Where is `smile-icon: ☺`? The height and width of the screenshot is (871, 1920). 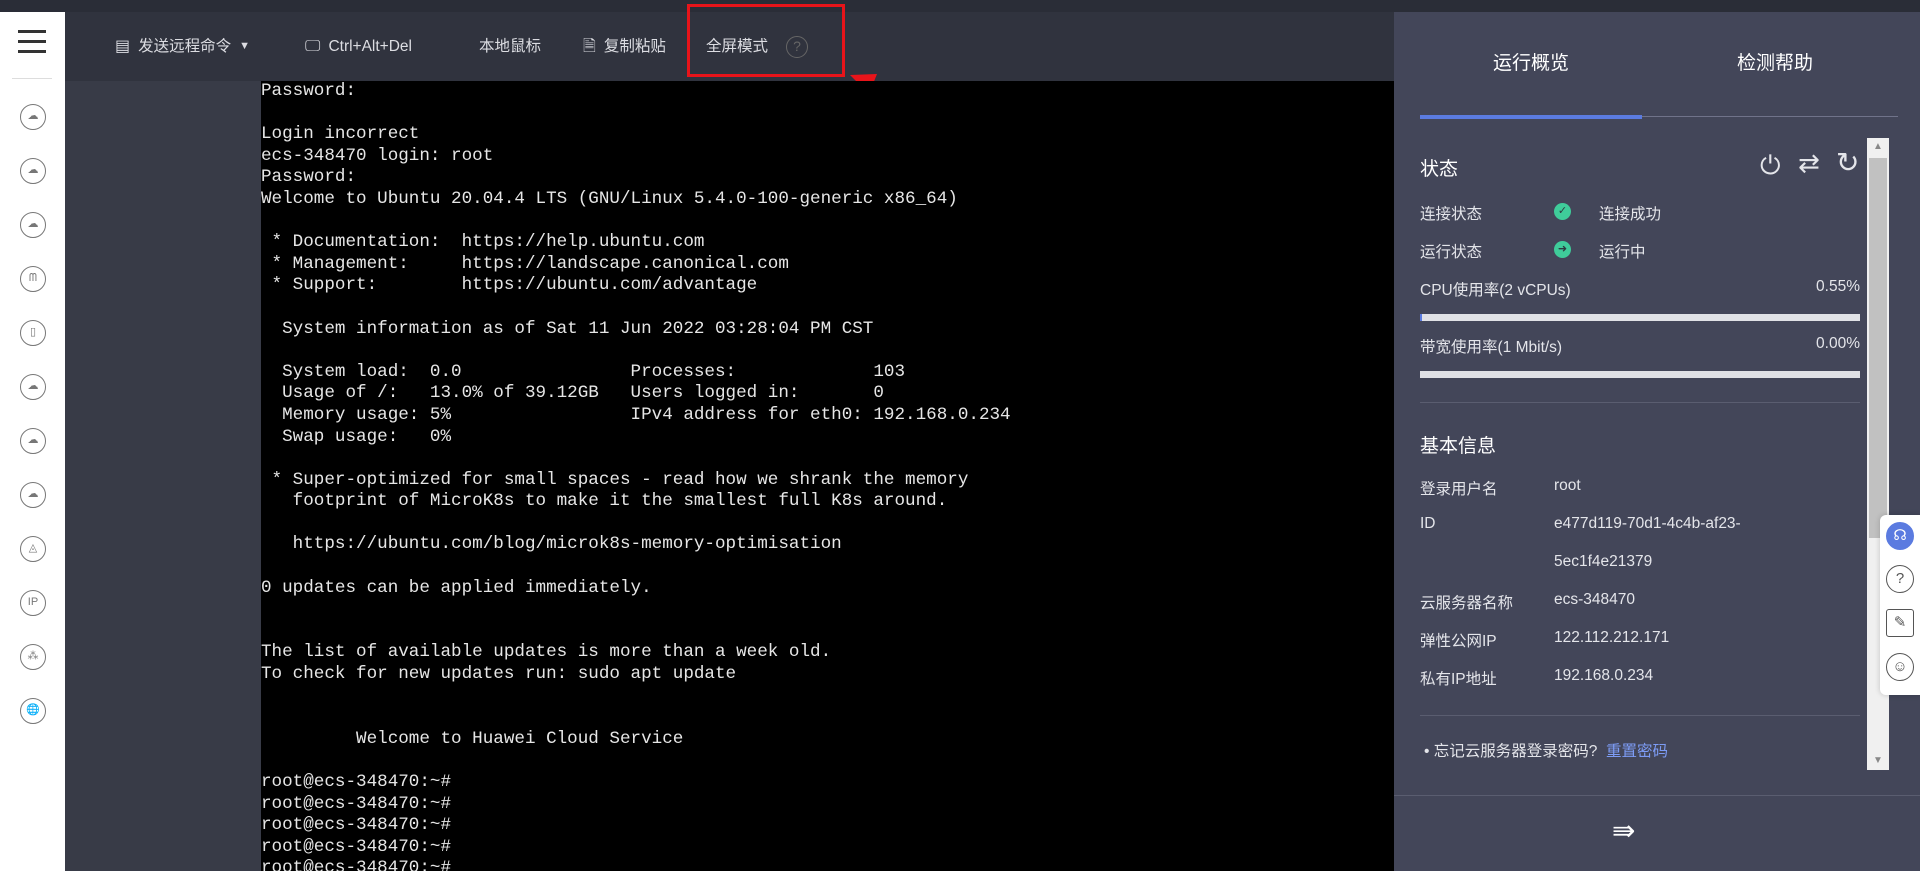
smile-icon: ☺ is located at coordinates (1900, 667).